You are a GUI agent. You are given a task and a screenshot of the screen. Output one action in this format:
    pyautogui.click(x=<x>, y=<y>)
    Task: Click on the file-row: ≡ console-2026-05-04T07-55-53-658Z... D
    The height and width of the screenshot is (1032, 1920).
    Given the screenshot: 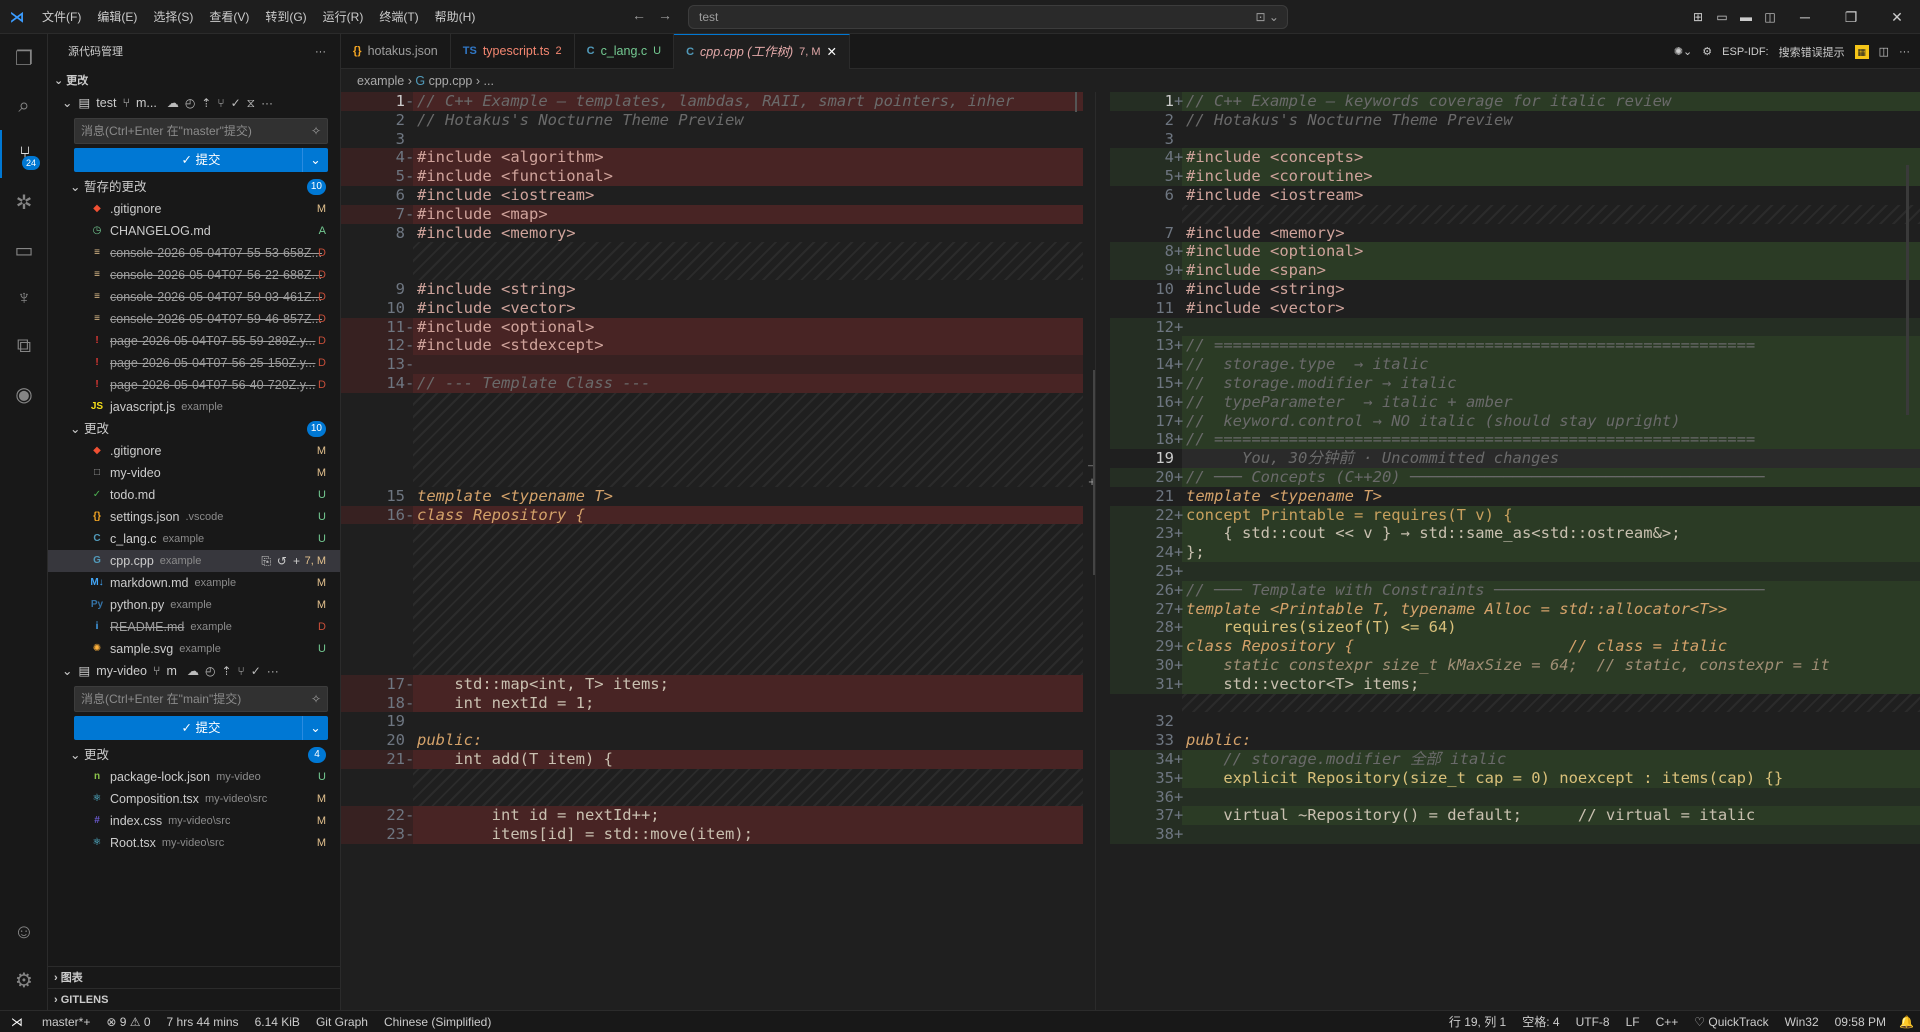 What is the action you would take?
    pyautogui.click(x=194, y=253)
    